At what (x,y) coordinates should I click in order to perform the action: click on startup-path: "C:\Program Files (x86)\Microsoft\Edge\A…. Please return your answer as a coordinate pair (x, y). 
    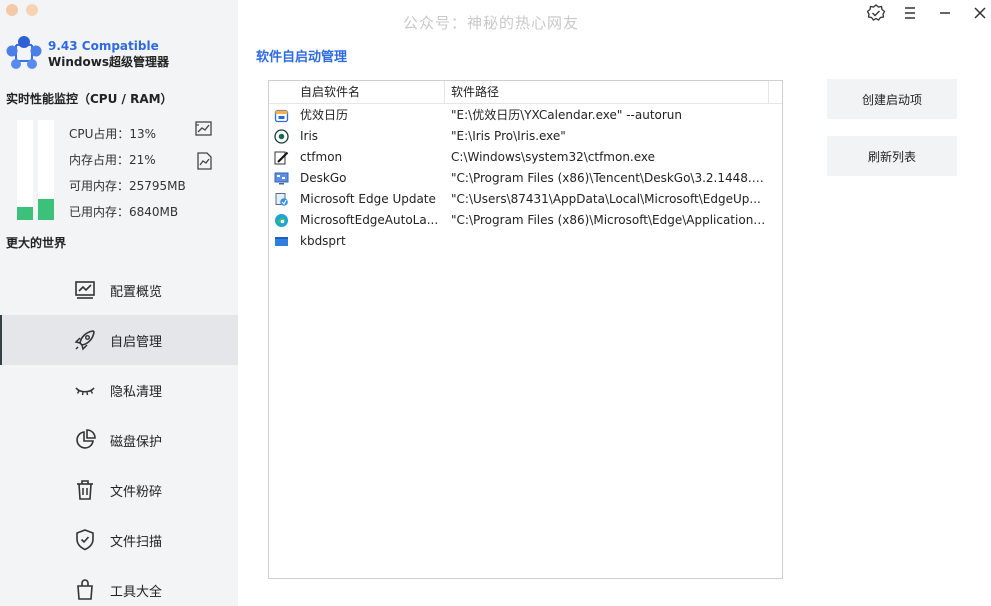
    Looking at the image, I should click on (609, 220).